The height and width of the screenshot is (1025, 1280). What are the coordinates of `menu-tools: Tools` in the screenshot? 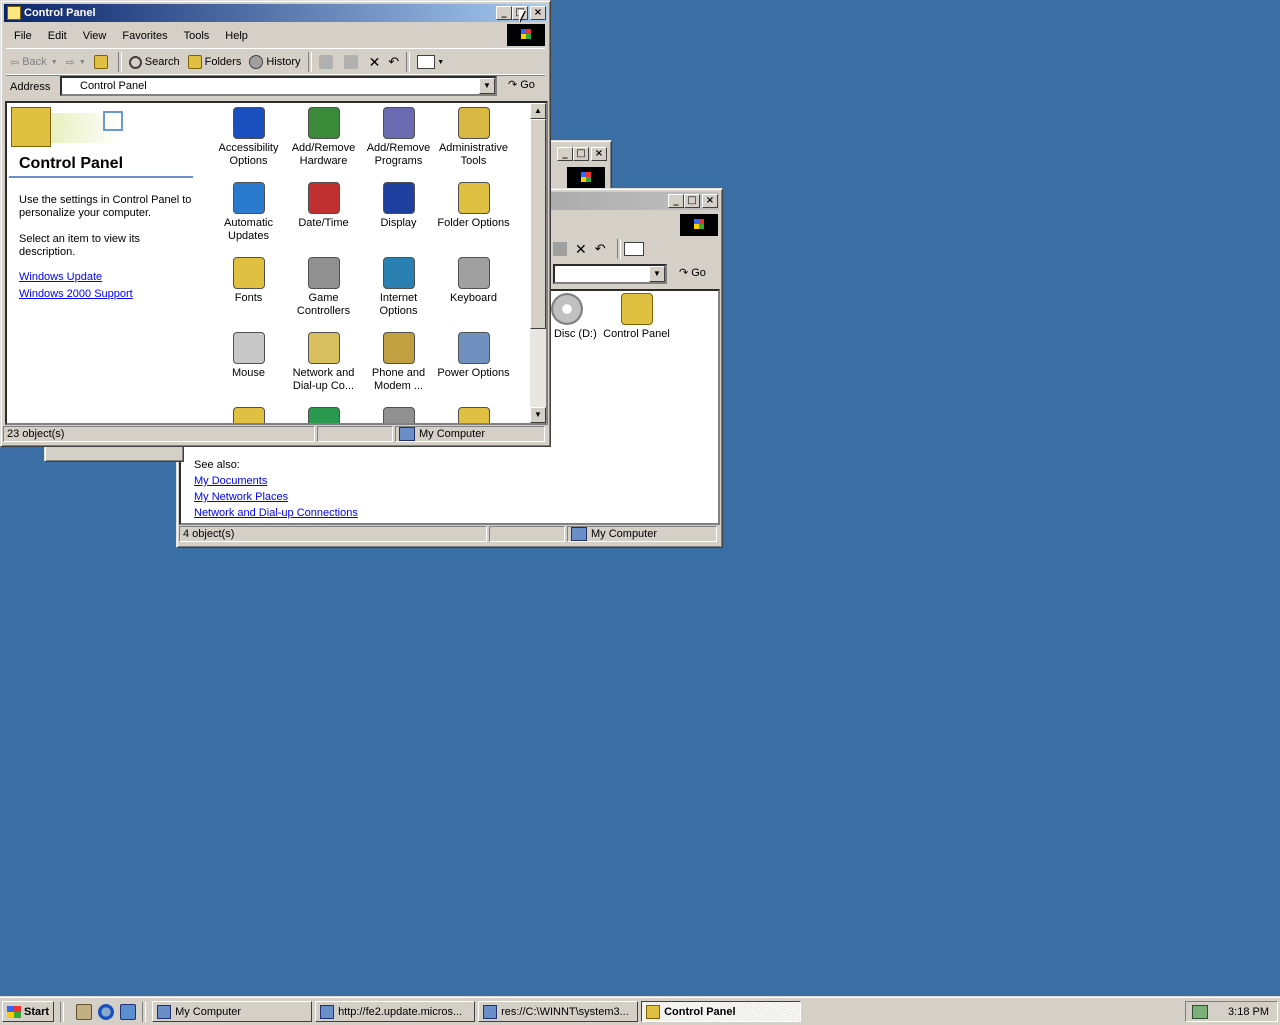 It's located at (197, 36).